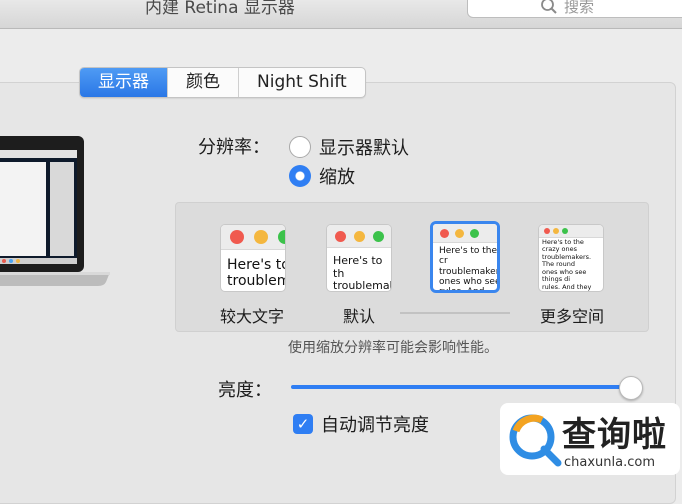  I want to click on brightness-label: 亮度：, so click(245, 390).